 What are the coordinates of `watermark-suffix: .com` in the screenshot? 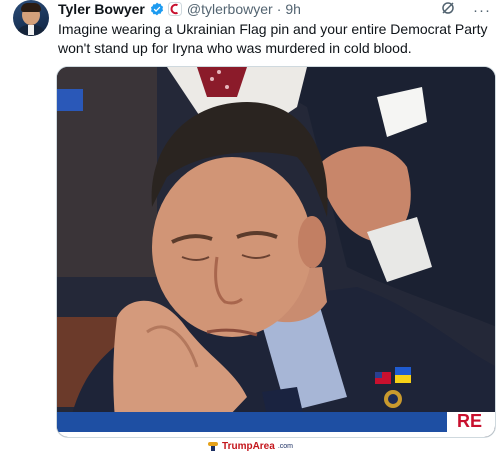 It's located at (285, 446).